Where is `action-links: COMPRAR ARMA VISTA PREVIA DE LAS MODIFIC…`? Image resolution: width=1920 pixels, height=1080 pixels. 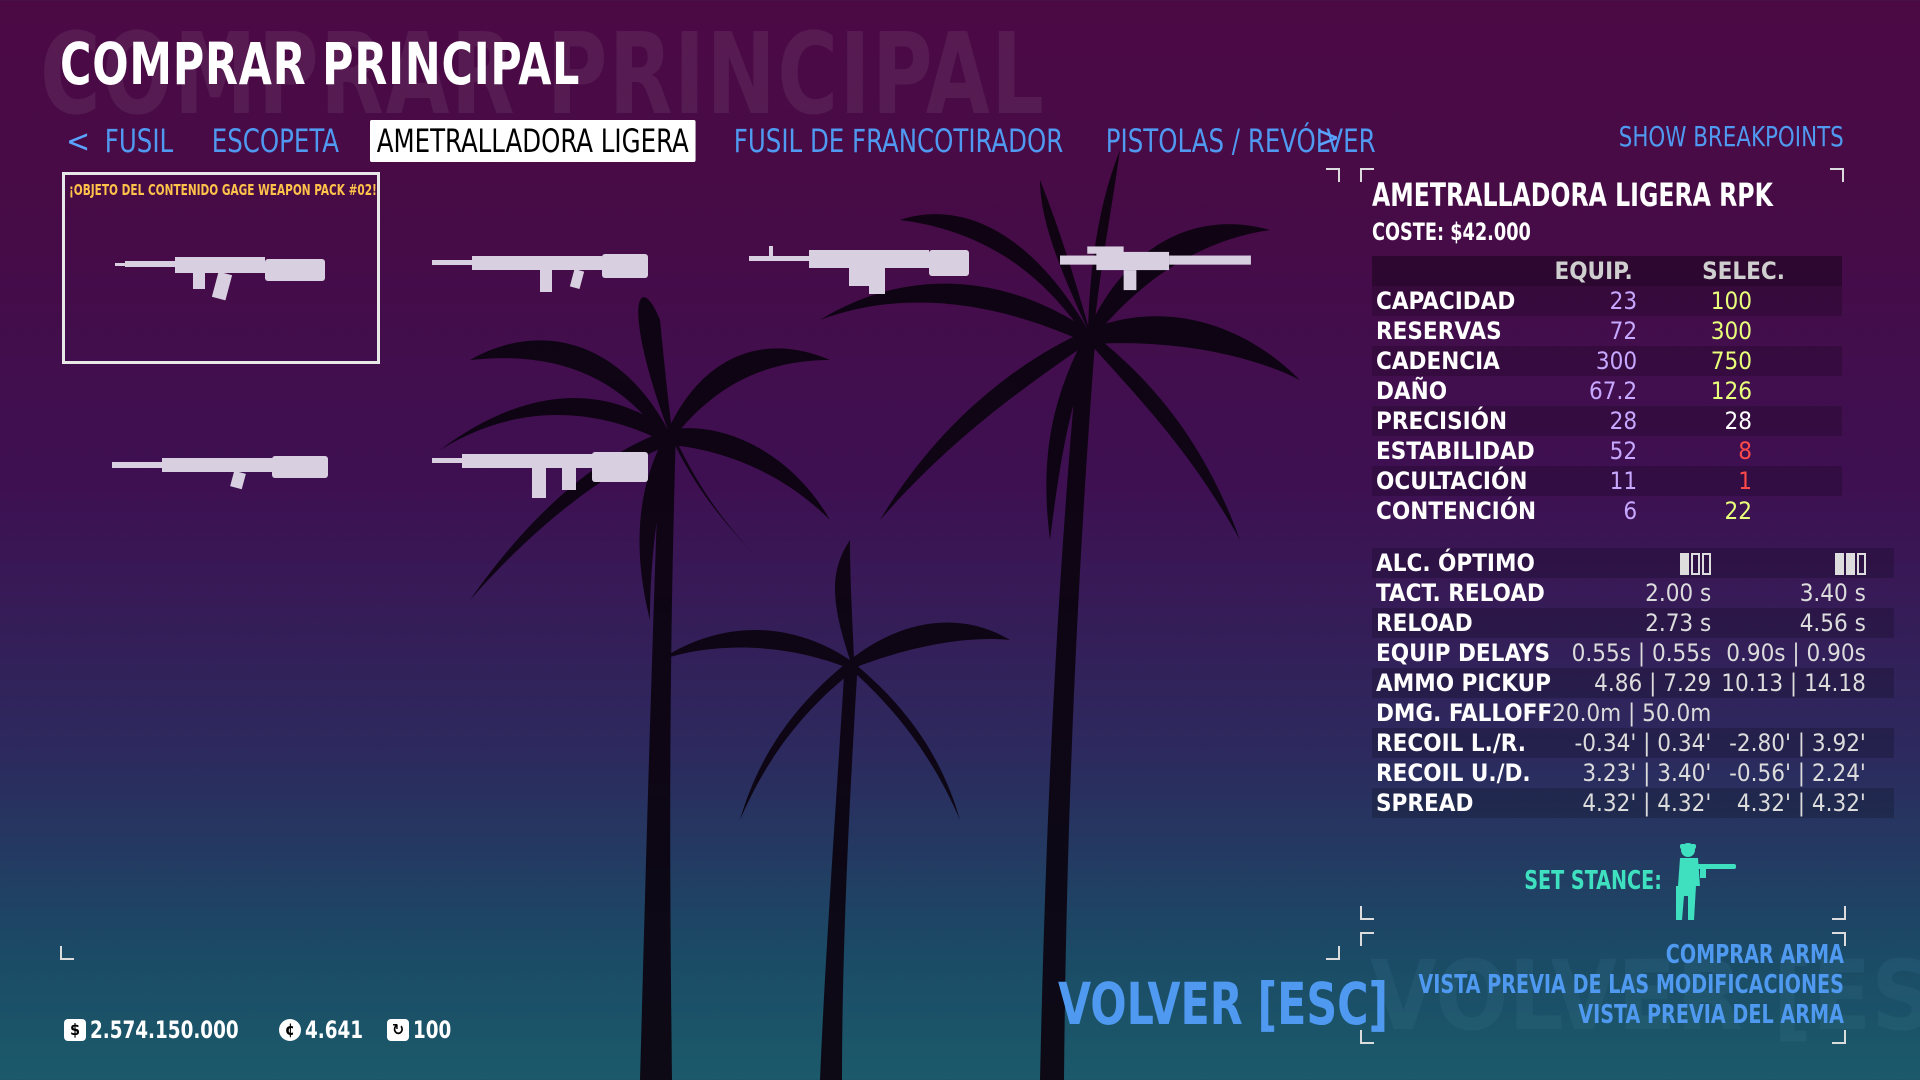
action-links: COMPRAR ARMA VISTA PREVIA DE LAS MODIFIC… is located at coordinates (1584, 985).